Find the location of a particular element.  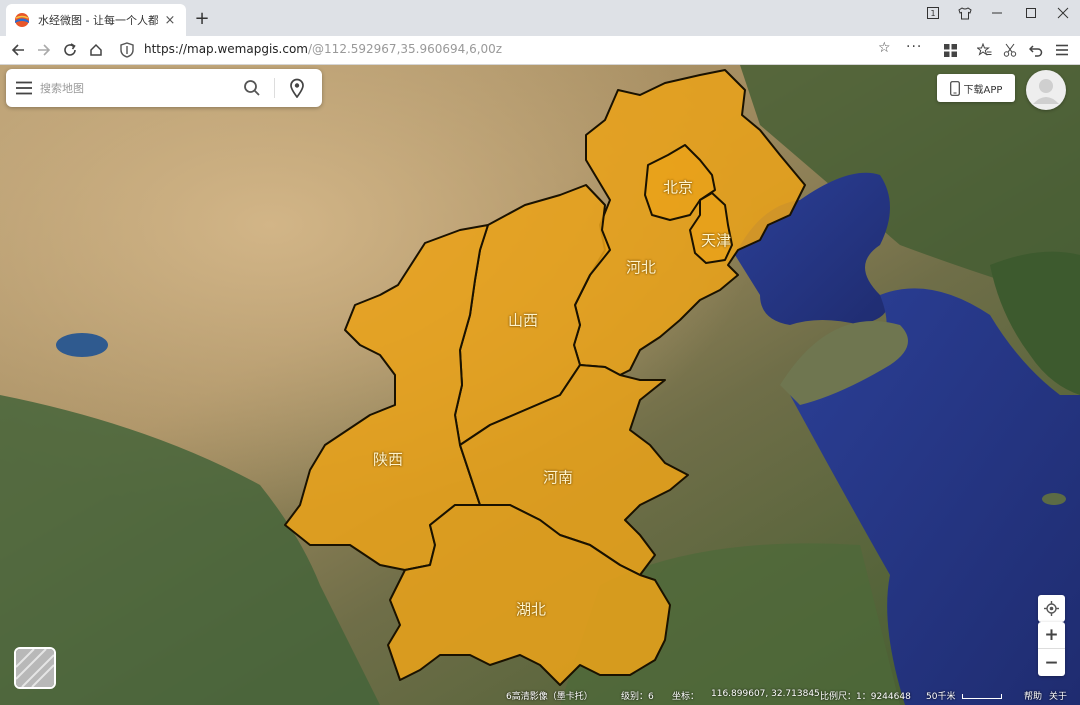

imagery-source: 6高清影像（墨卡托） is located at coordinates (549, 697).